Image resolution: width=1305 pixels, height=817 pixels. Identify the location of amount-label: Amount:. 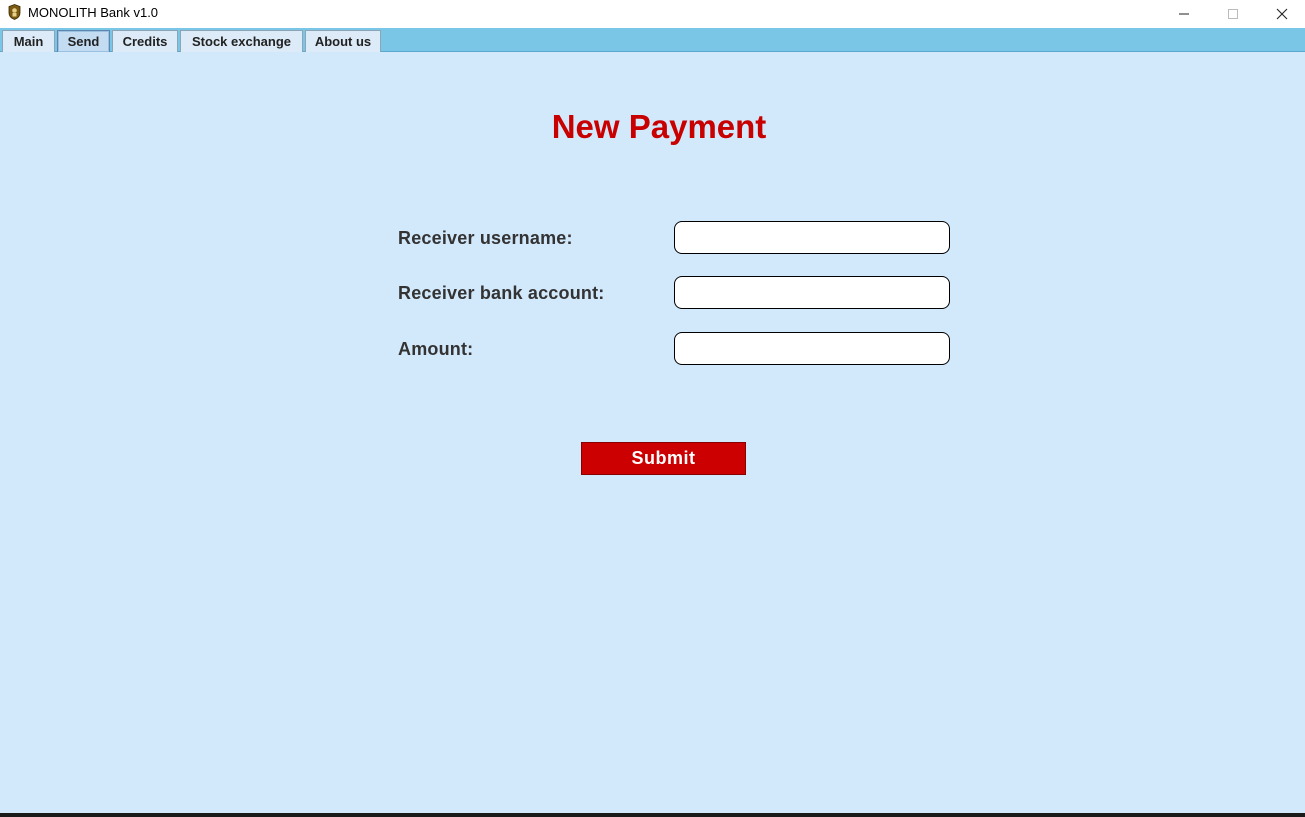
(436, 349).